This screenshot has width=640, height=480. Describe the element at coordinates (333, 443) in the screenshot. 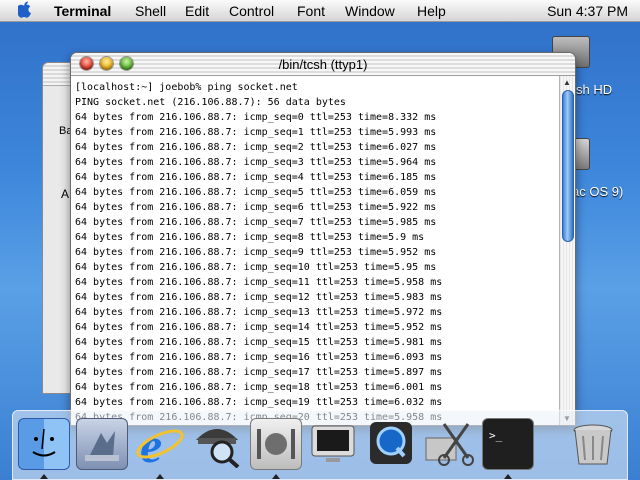

I see `monitor-icon` at that location.